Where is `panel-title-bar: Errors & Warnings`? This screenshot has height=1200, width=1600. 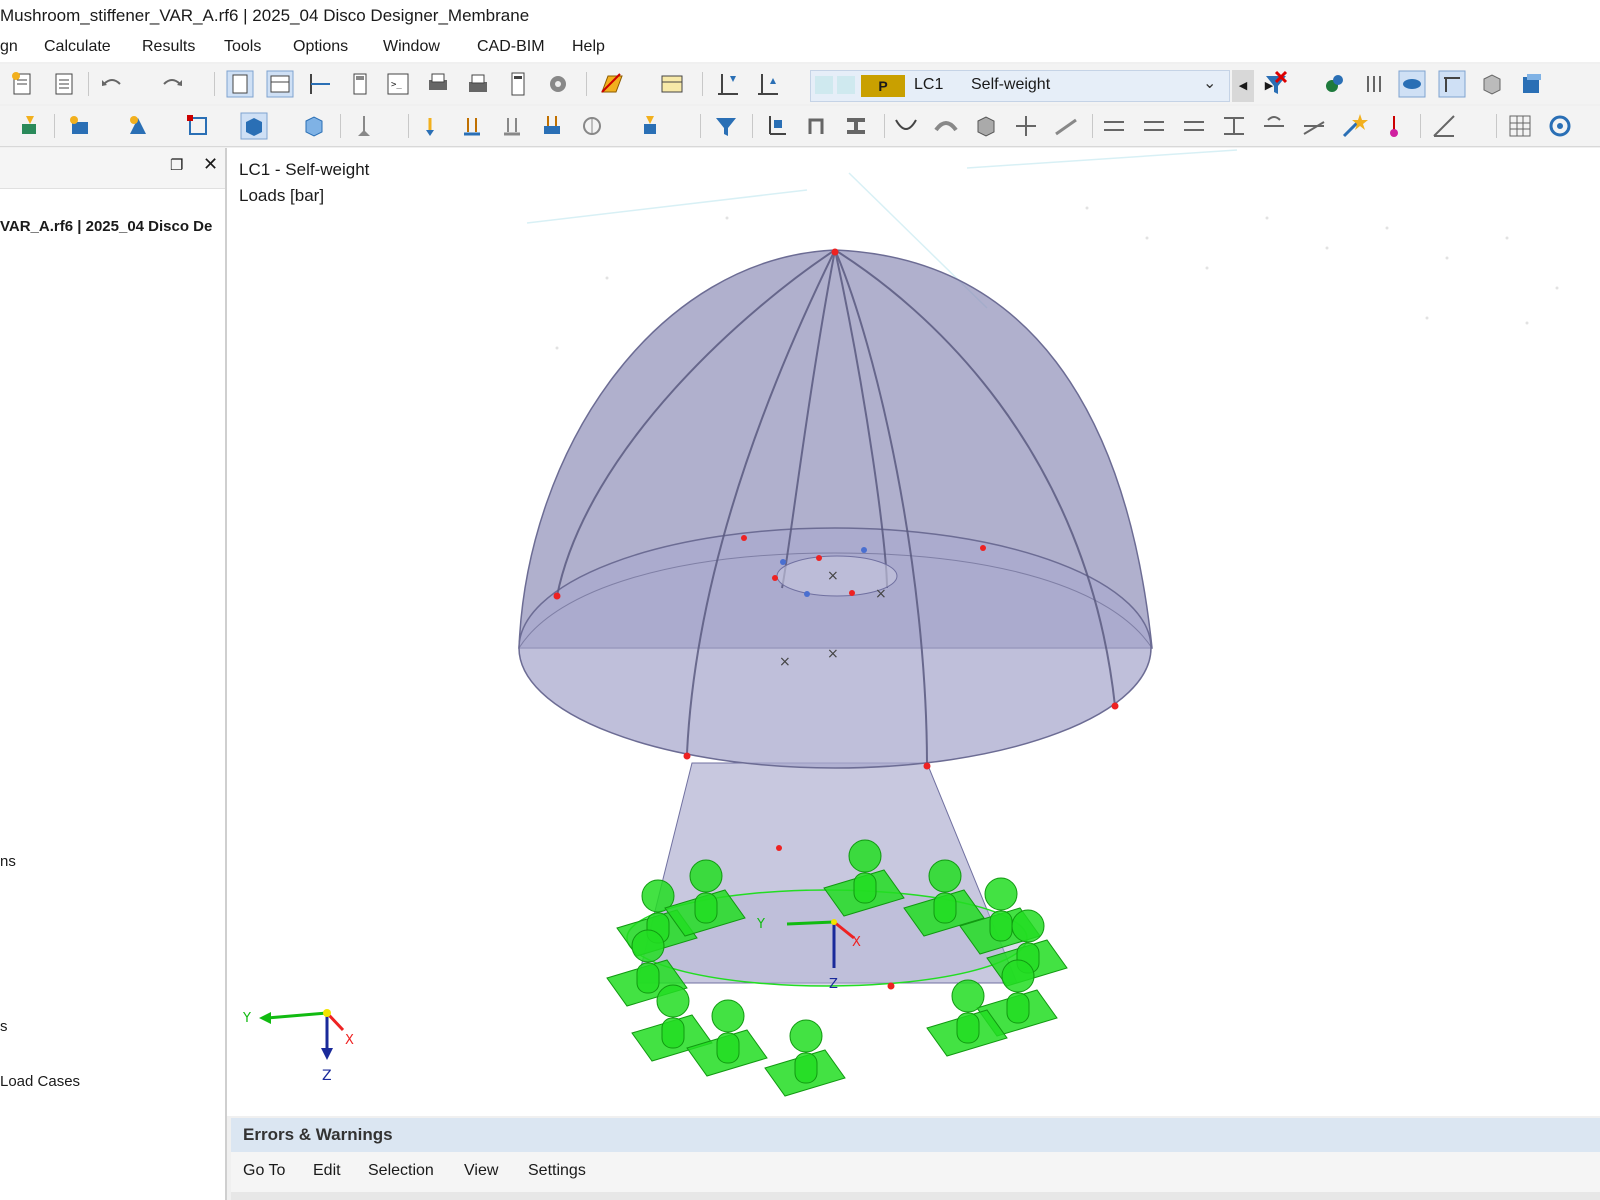
panel-title-bar: Errors & Warnings is located at coordinates (915, 1135).